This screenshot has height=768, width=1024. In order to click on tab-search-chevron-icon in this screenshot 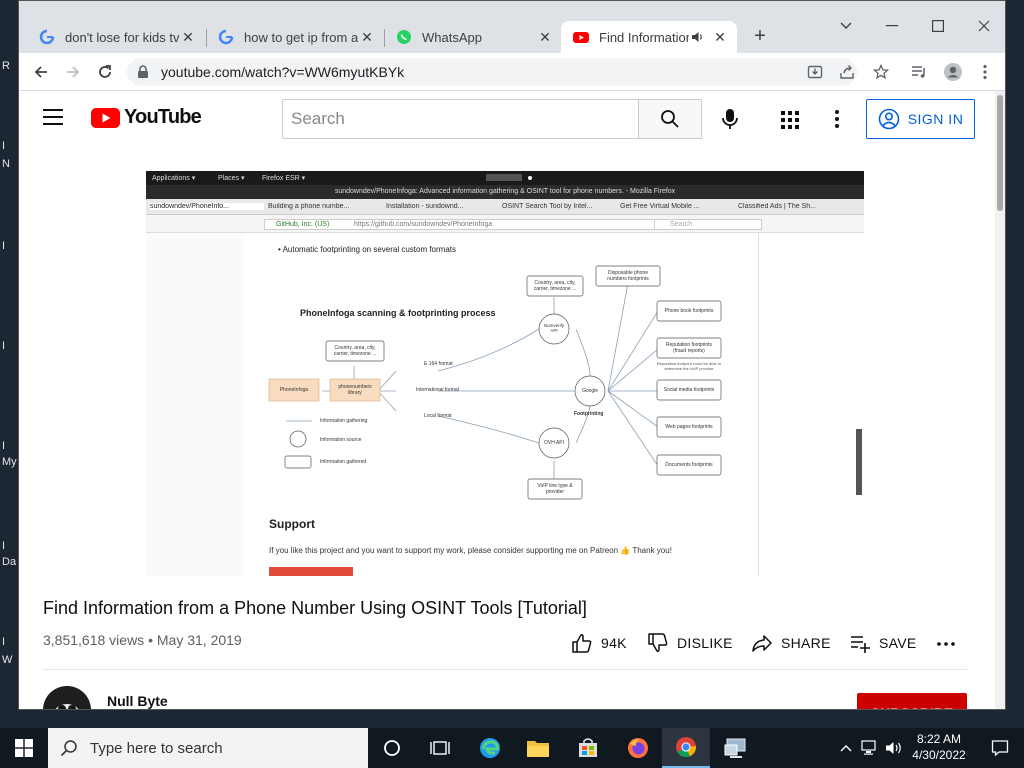, I will do `click(846, 26)`.